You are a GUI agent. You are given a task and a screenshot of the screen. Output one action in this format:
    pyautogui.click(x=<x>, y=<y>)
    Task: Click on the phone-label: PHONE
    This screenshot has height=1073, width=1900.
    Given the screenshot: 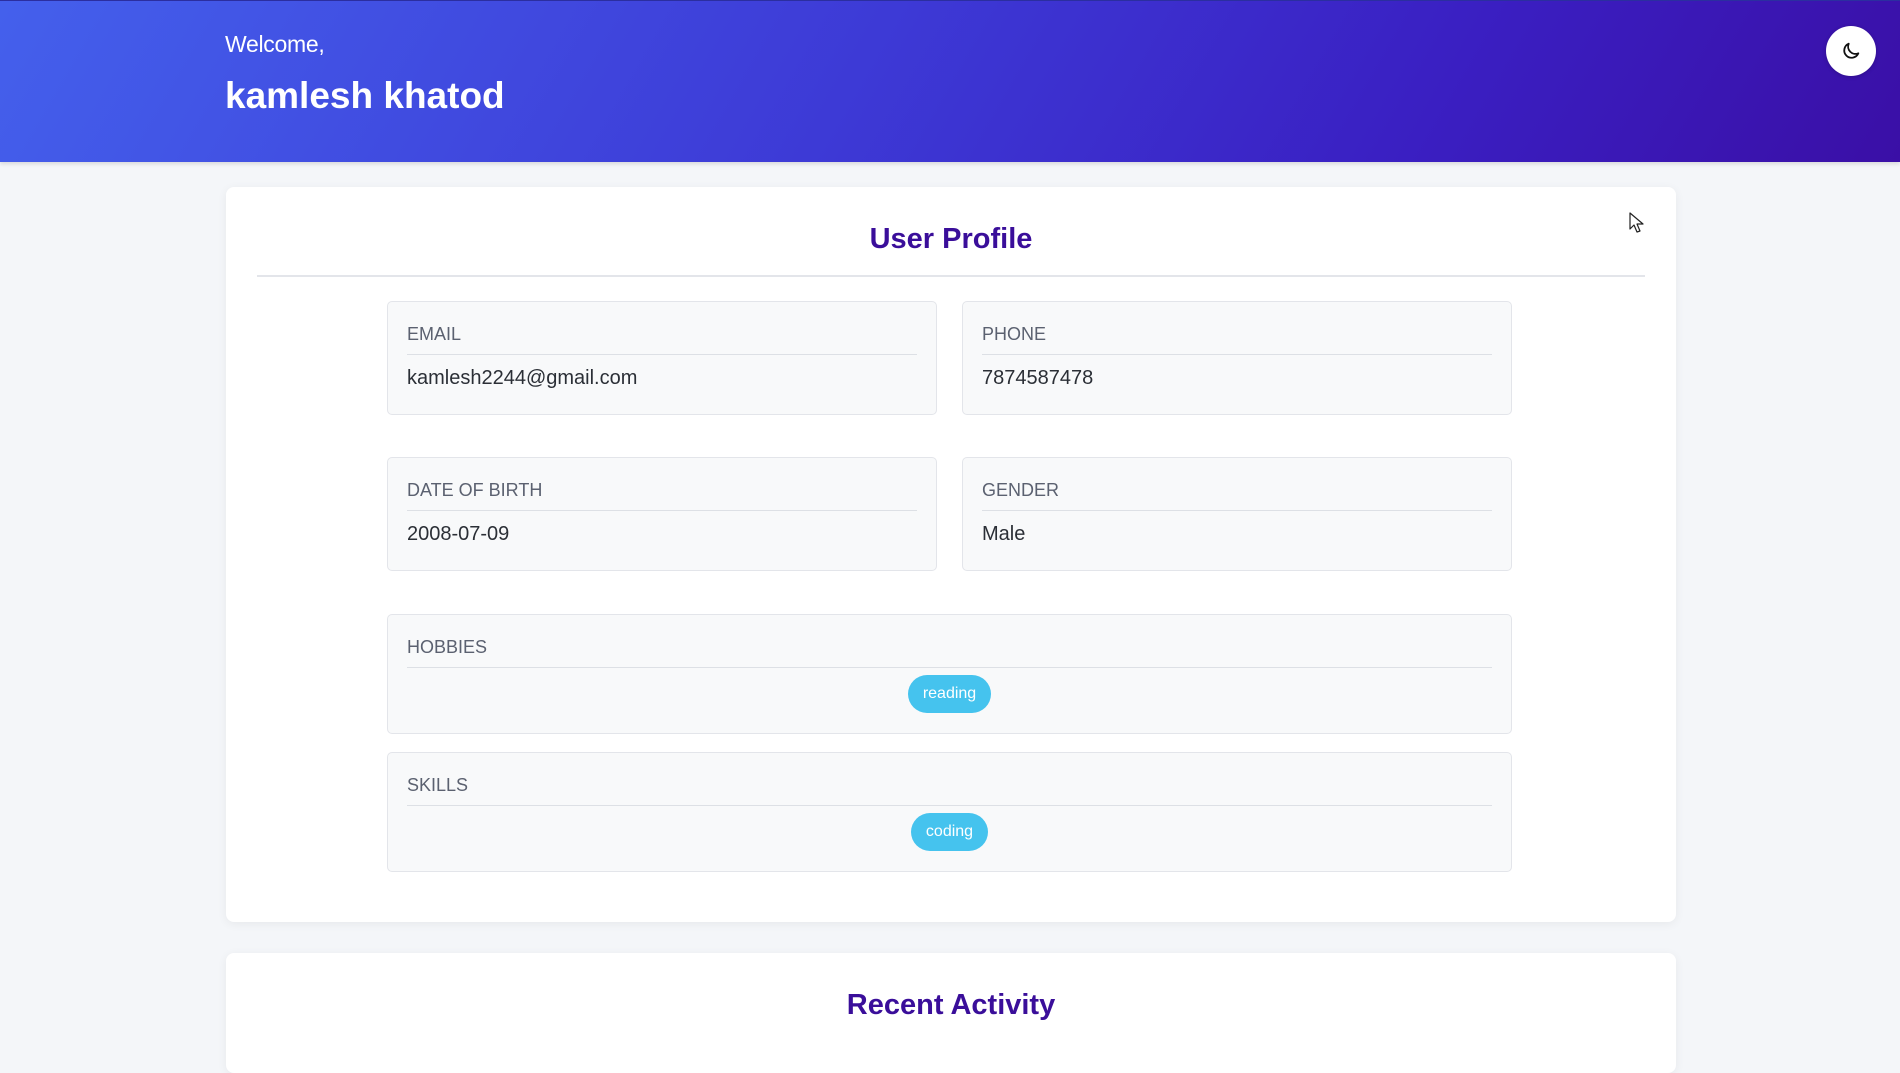 What is the action you would take?
    pyautogui.click(x=1014, y=334)
    